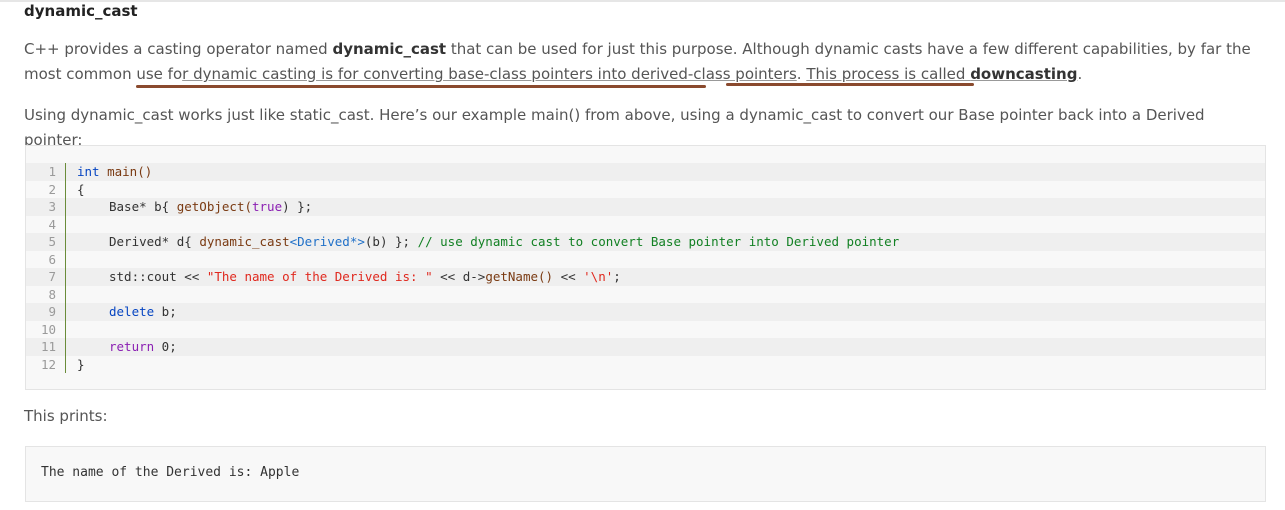 This screenshot has width=1285, height=510. I want to click on code-token: {, so click(81, 189).